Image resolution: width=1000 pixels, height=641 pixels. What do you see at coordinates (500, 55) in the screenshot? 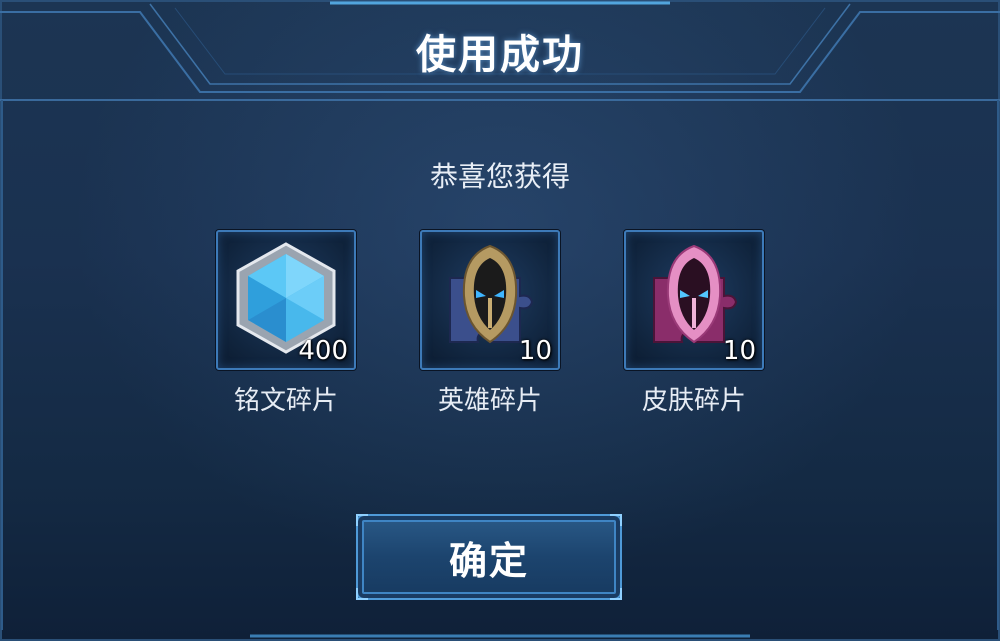
I see `dialog-title: 使用成功` at bounding box center [500, 55].